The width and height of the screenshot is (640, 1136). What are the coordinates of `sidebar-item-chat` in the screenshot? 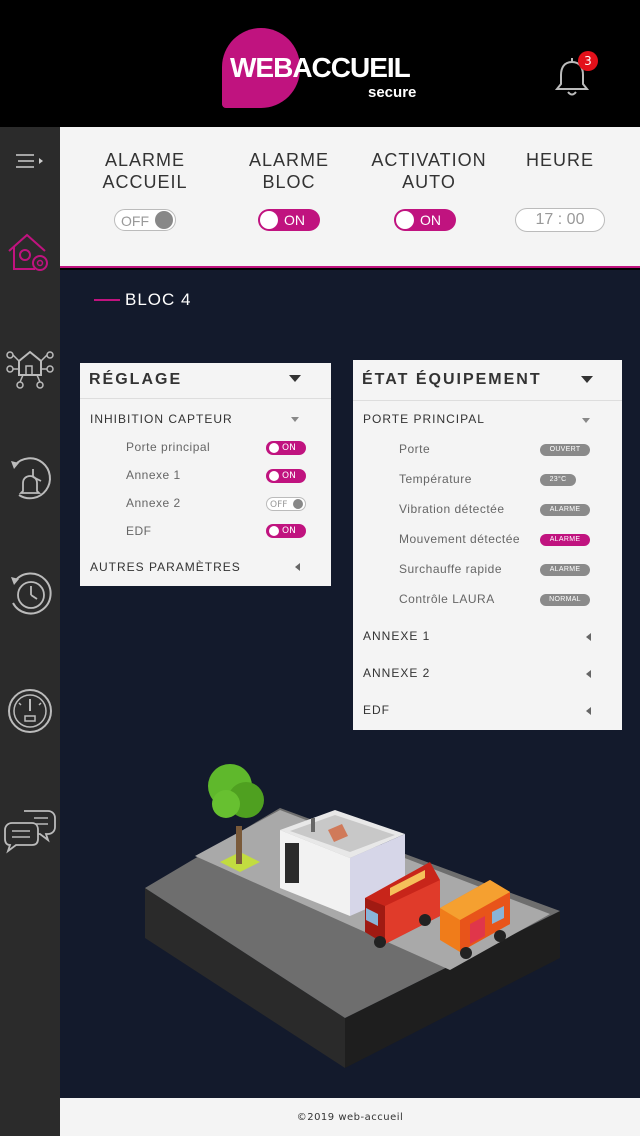 It's located at (30, 829).